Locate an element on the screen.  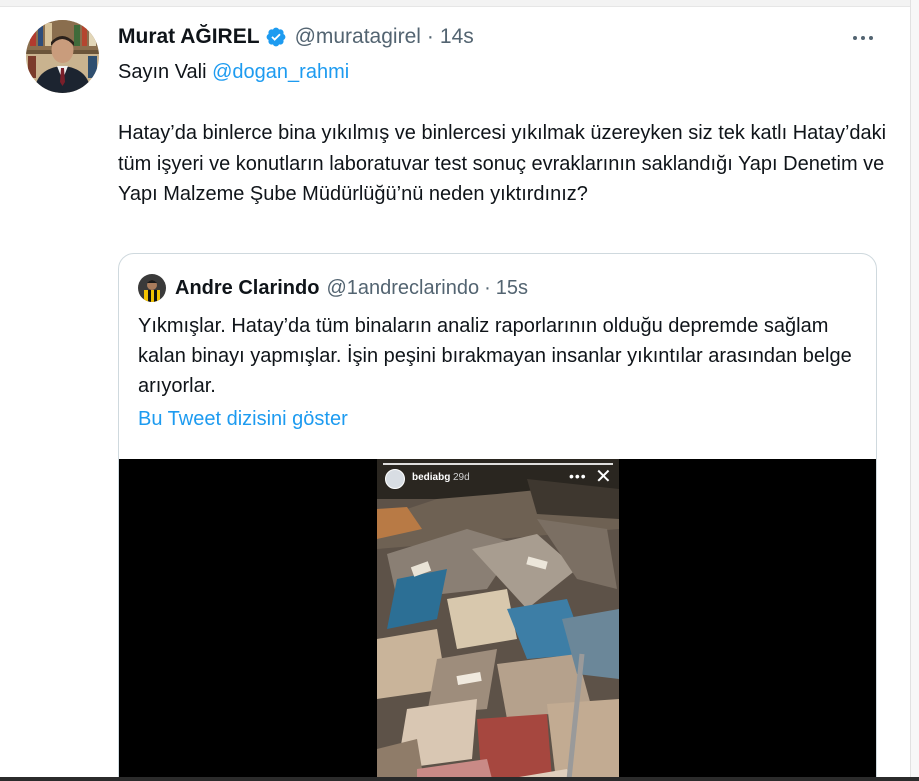
story-more-icon: ••• is located at coordinates (578, 476).